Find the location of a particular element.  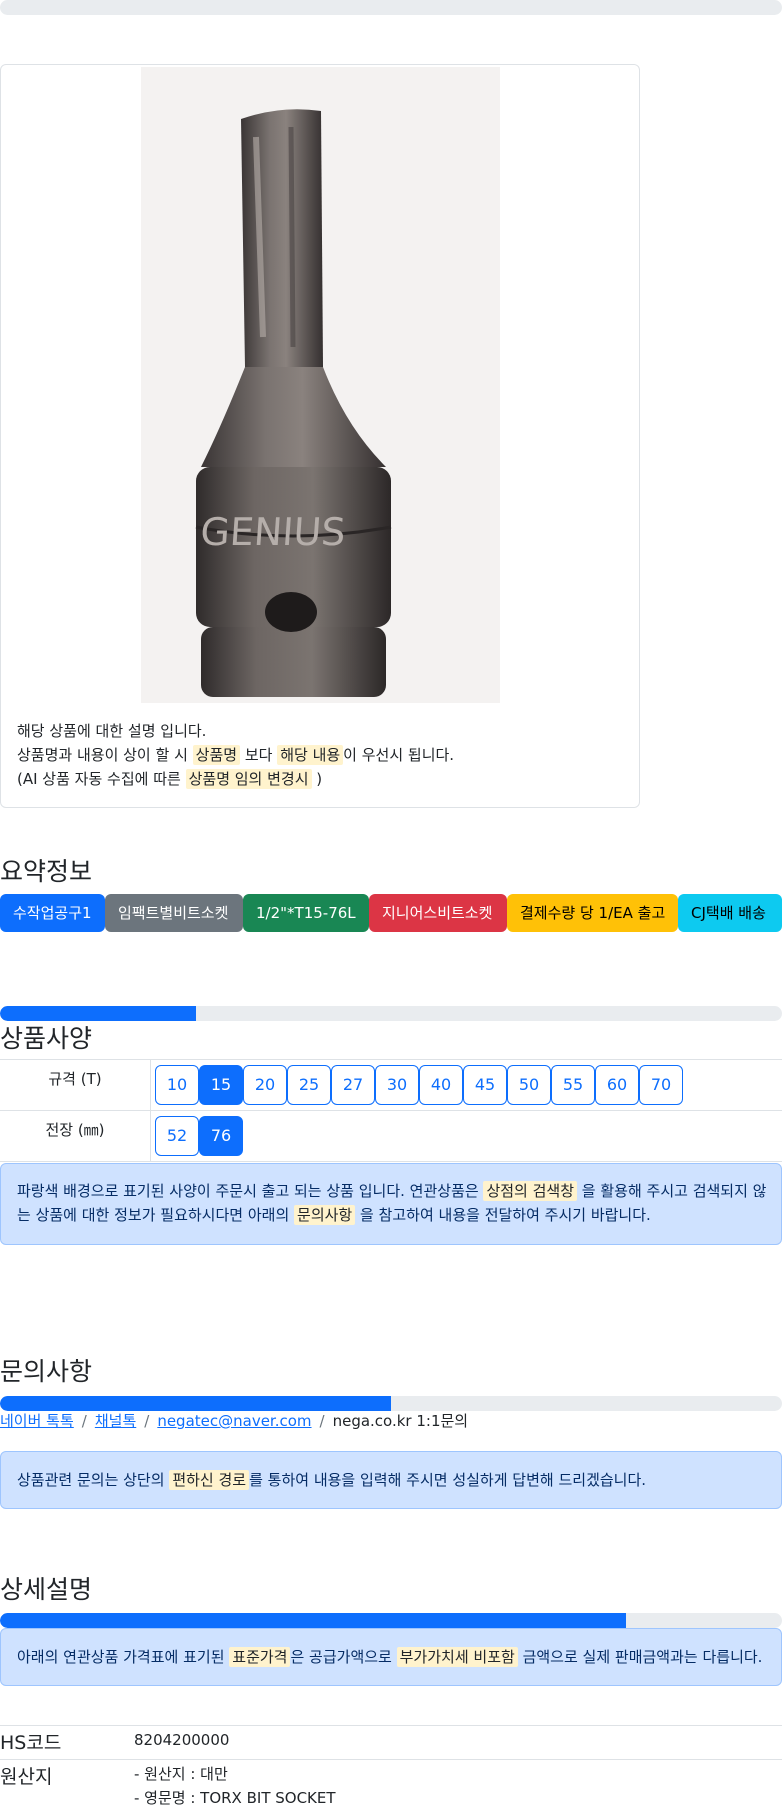

spec-row-length: 전장 (㎜) 52 76 is located at coordinates (391, 1136).